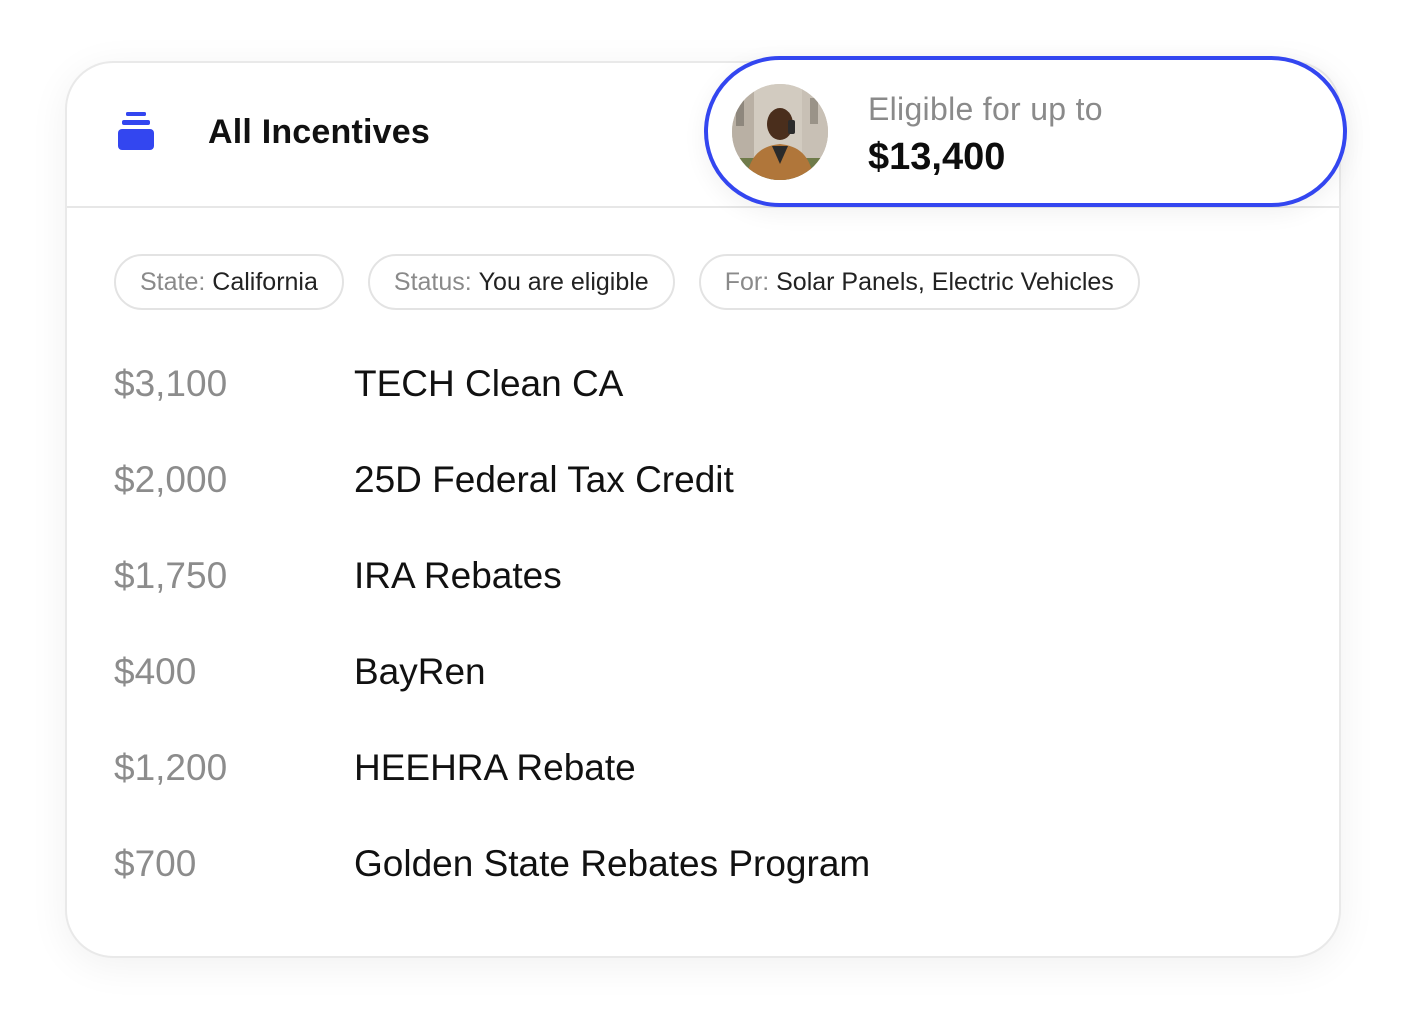  What do you see at coordinates (155, 863) in the screenshot?
I see `incentive-amount: $700` at bounding box center [155, 863].